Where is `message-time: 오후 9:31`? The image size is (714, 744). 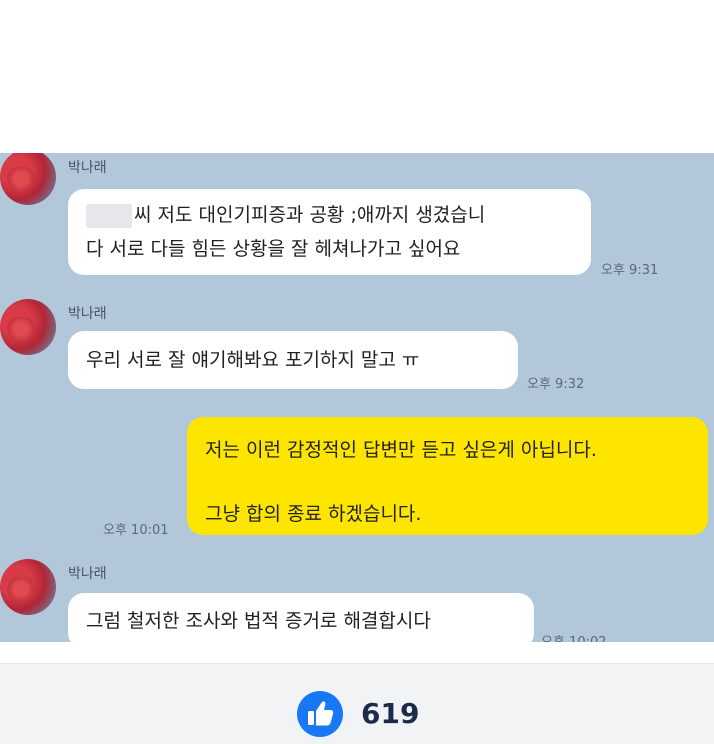
message-time: 오후 9:31 is located at coordinates (630, 270).